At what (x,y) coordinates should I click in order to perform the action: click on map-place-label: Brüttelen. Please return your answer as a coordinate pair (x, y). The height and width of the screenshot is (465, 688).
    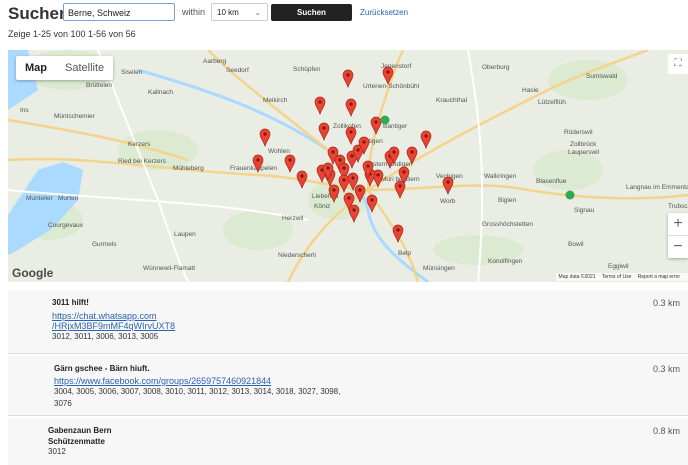
    Looking at the image, I should click on (99, 85).